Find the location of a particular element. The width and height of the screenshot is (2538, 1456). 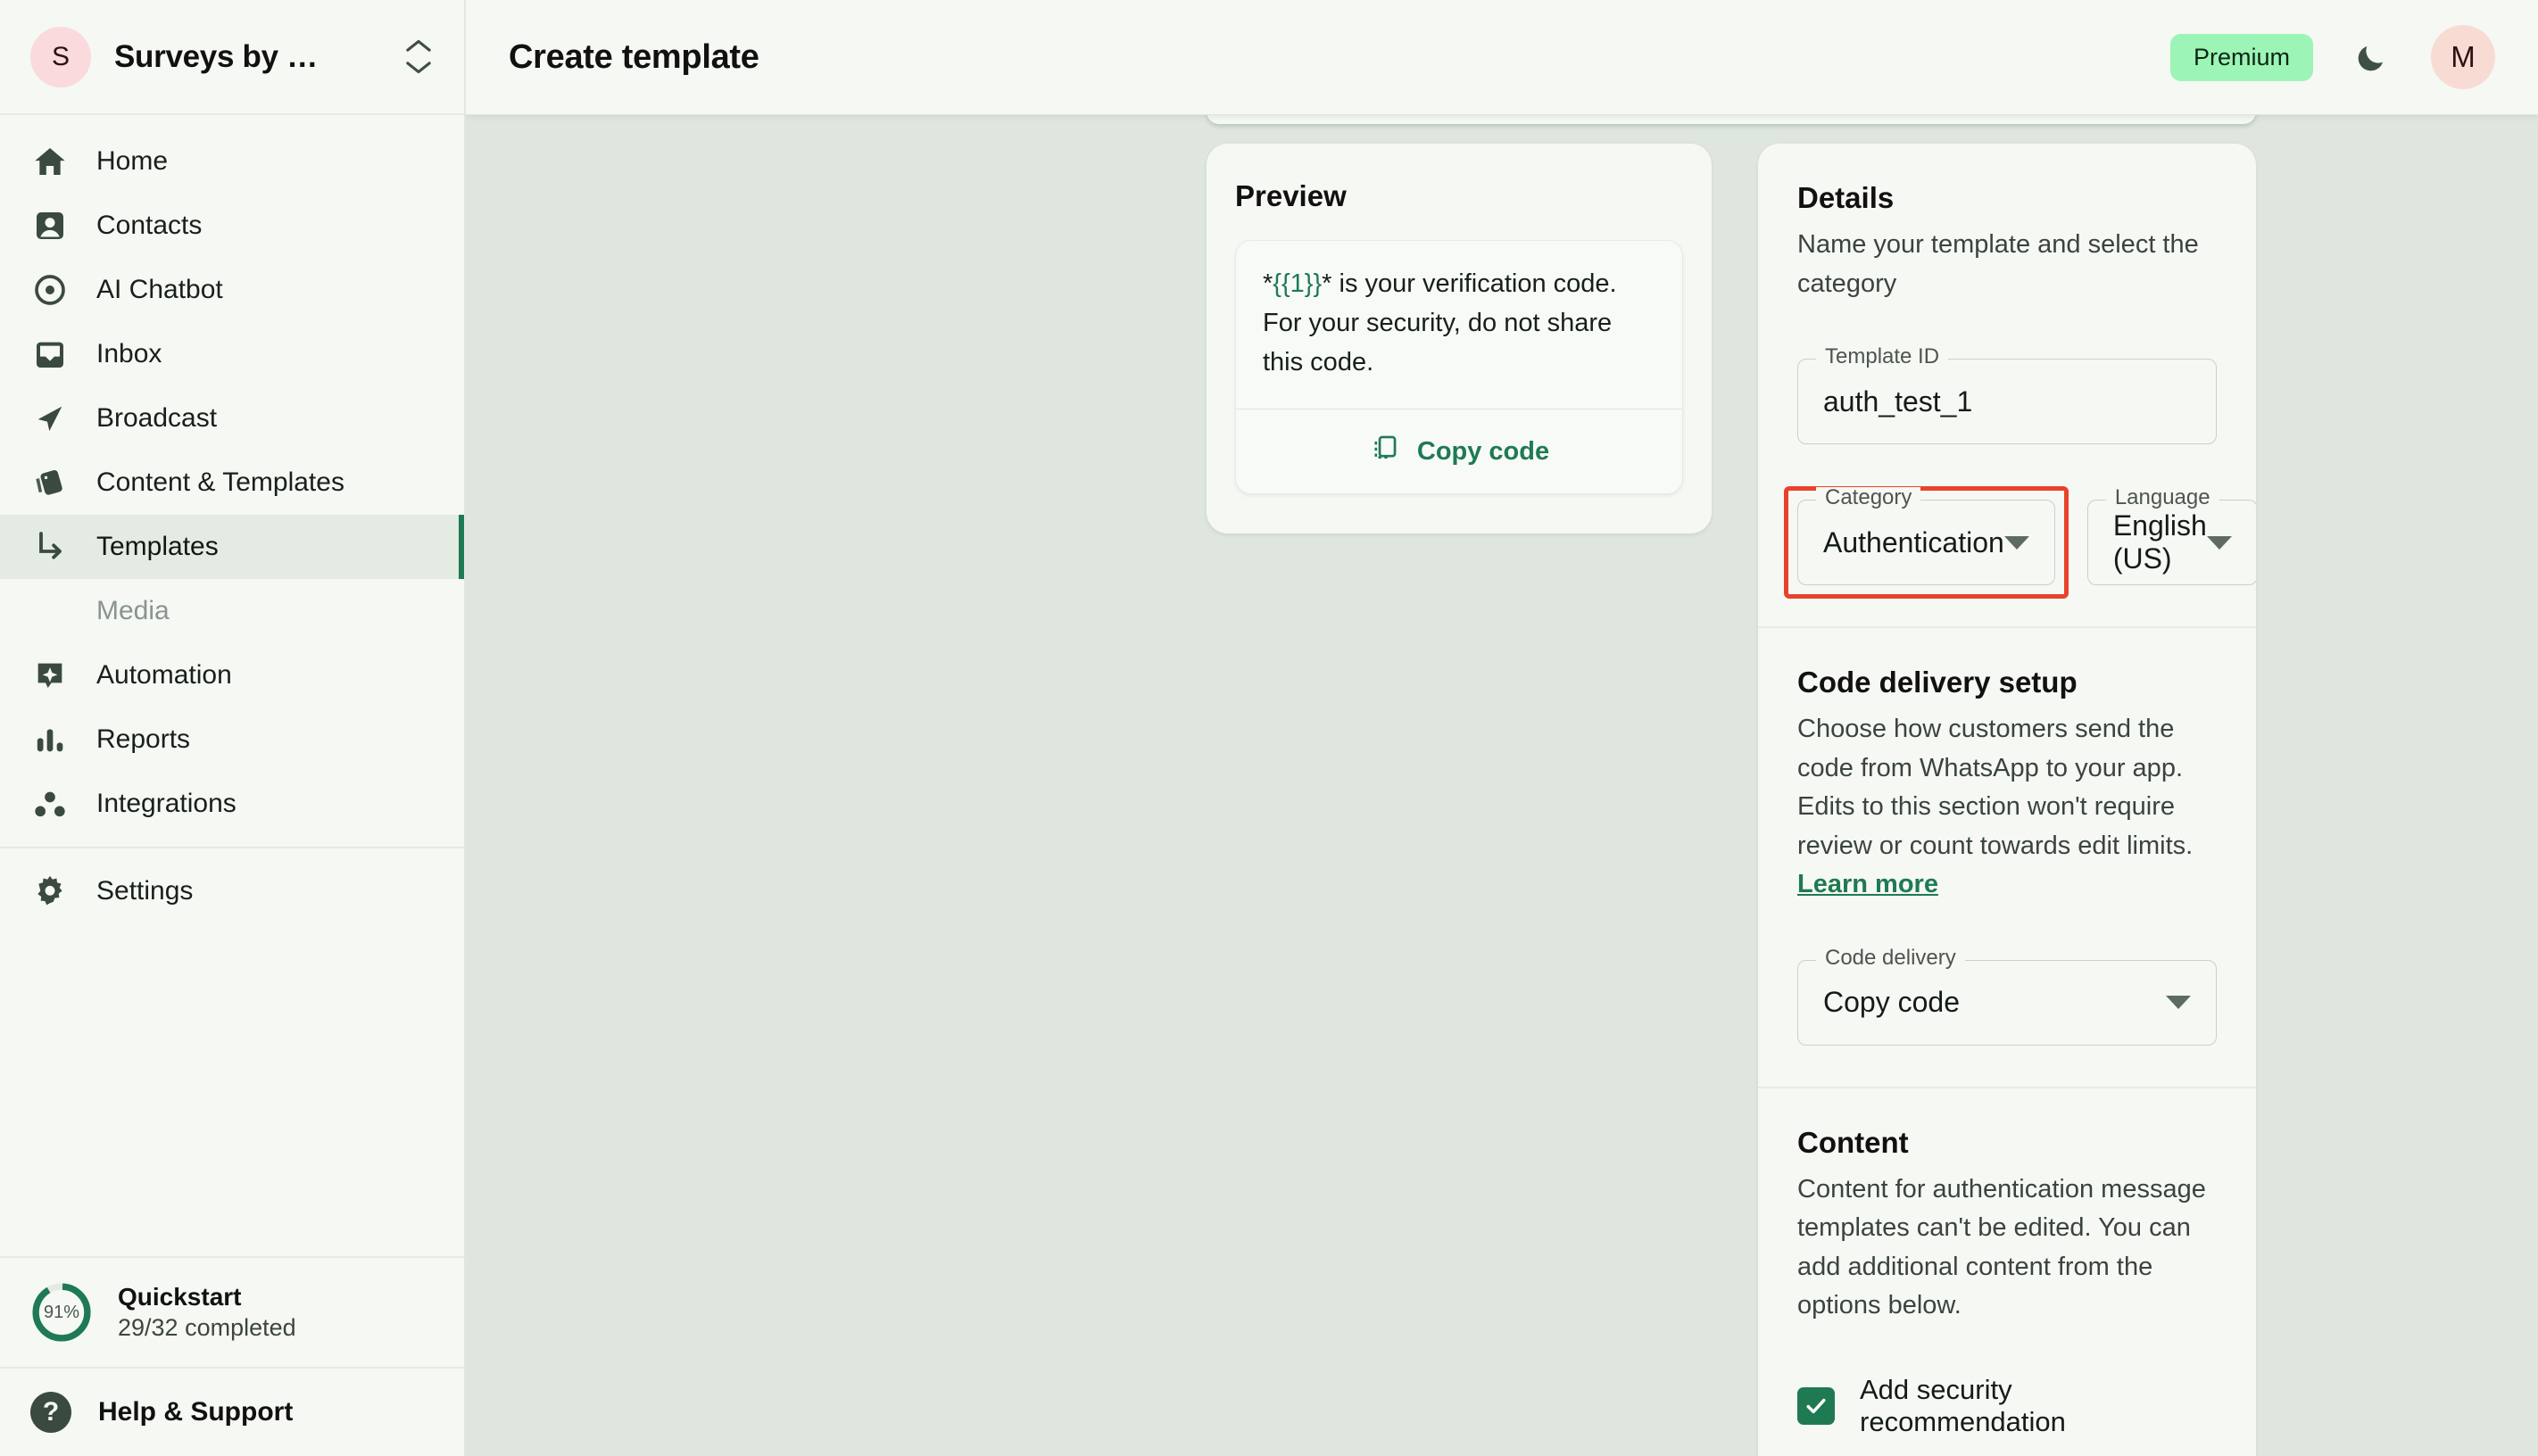

message-prefix: * is located at coordinates (1268, 283).